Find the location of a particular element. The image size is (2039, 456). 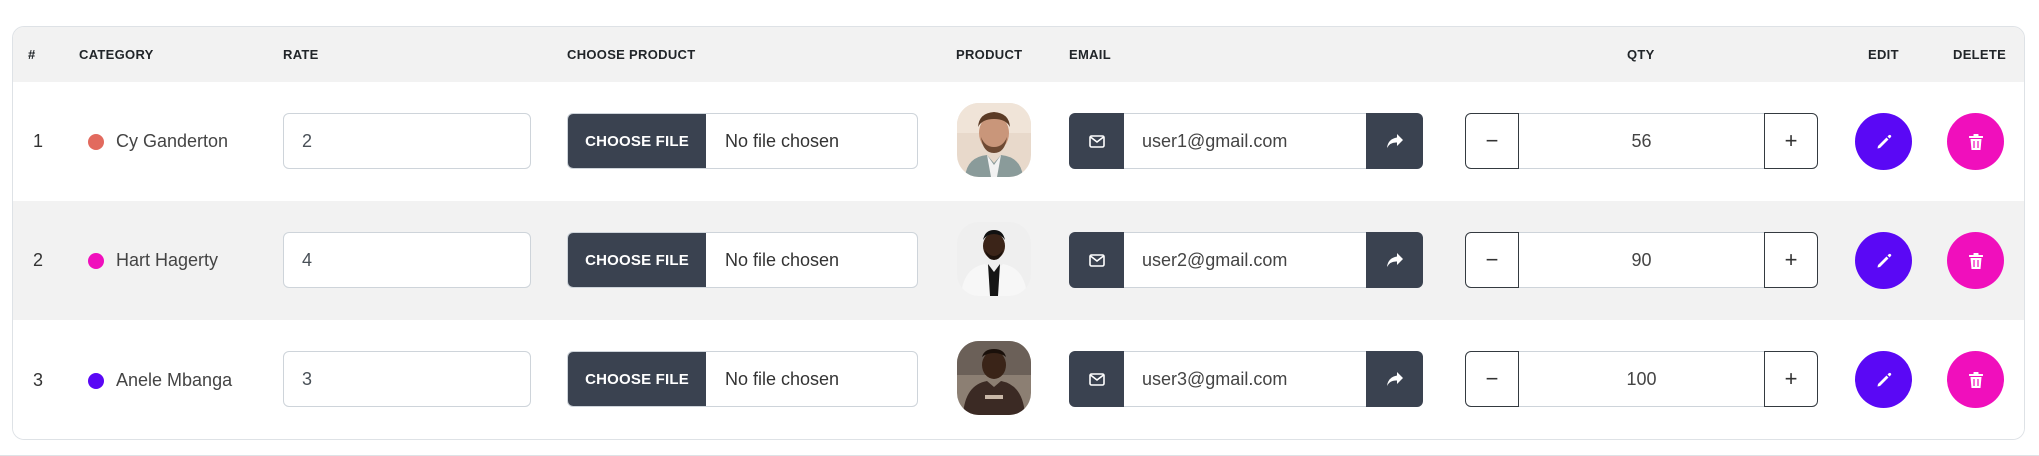

header-qty: QTY is located at coordinates (1641, 54).